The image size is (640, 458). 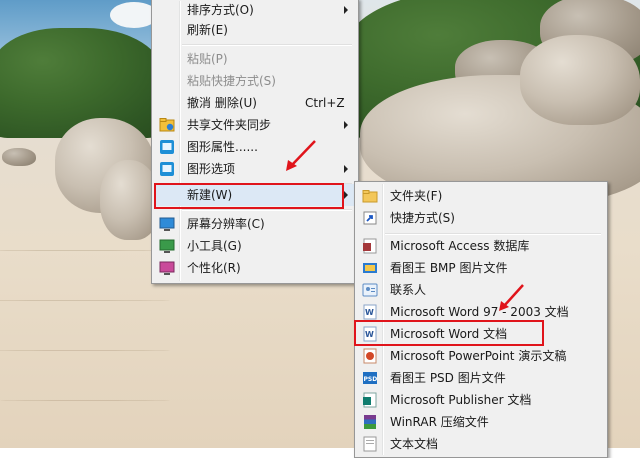 I want to click on menu-item-label: 看图王 PSD 图片文件, so click(x=448, y=378).